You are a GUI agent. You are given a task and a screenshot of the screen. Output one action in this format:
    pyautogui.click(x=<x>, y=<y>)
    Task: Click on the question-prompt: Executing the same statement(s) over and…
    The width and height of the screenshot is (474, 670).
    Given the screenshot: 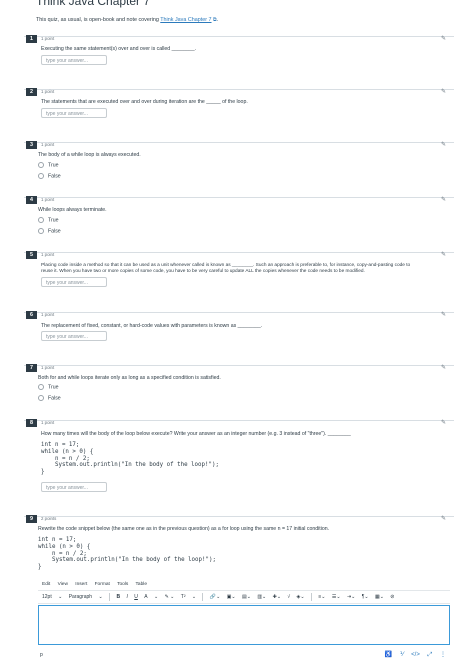 What is the action you would take?
    pyautogui.click(x=119, y=49)
    